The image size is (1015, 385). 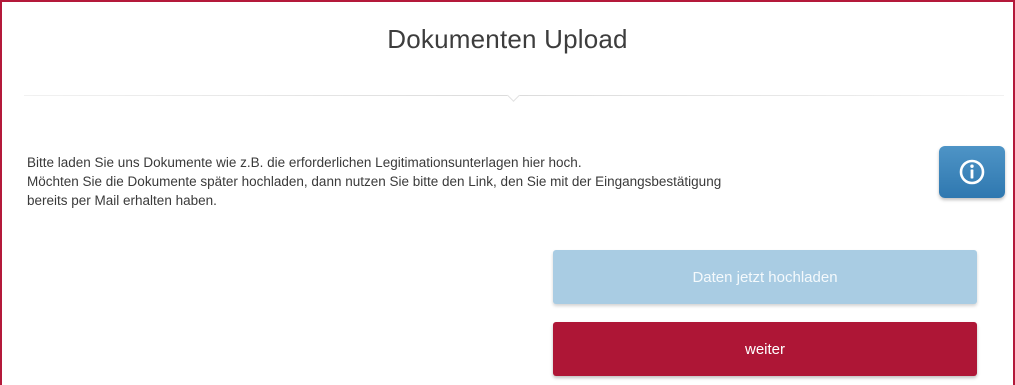 What do you see at coordinates (765, 349) in the screenshot?
I see `next-button: weiter` at bounding box center [765, 349].